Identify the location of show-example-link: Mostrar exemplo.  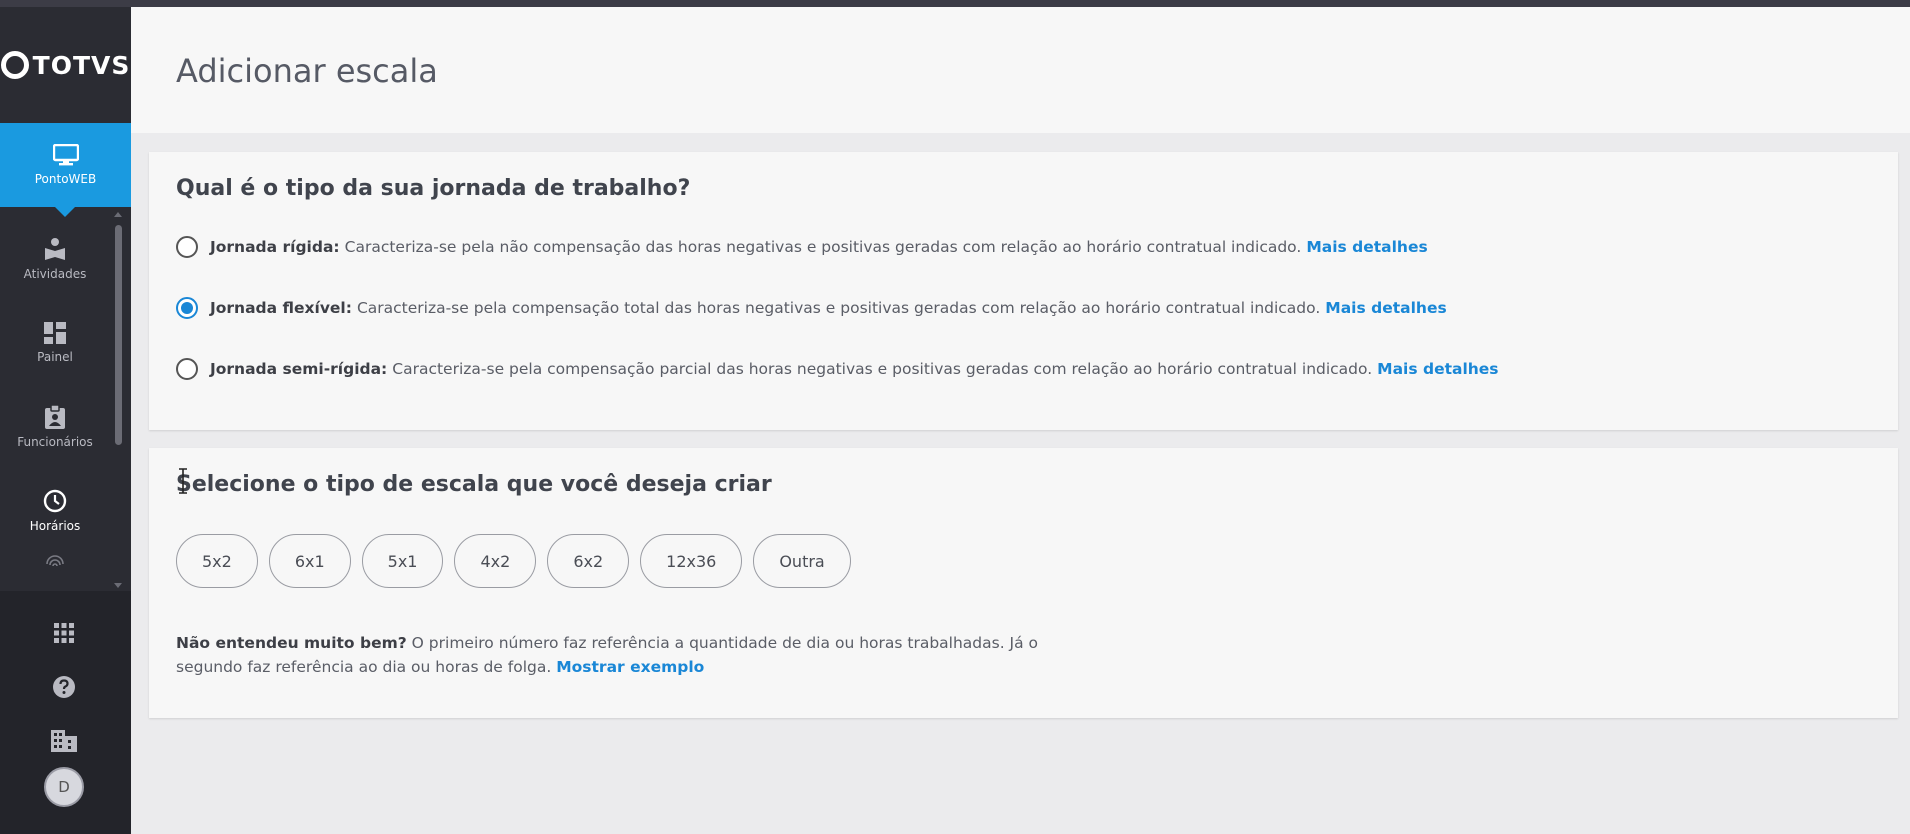
(630, 667).